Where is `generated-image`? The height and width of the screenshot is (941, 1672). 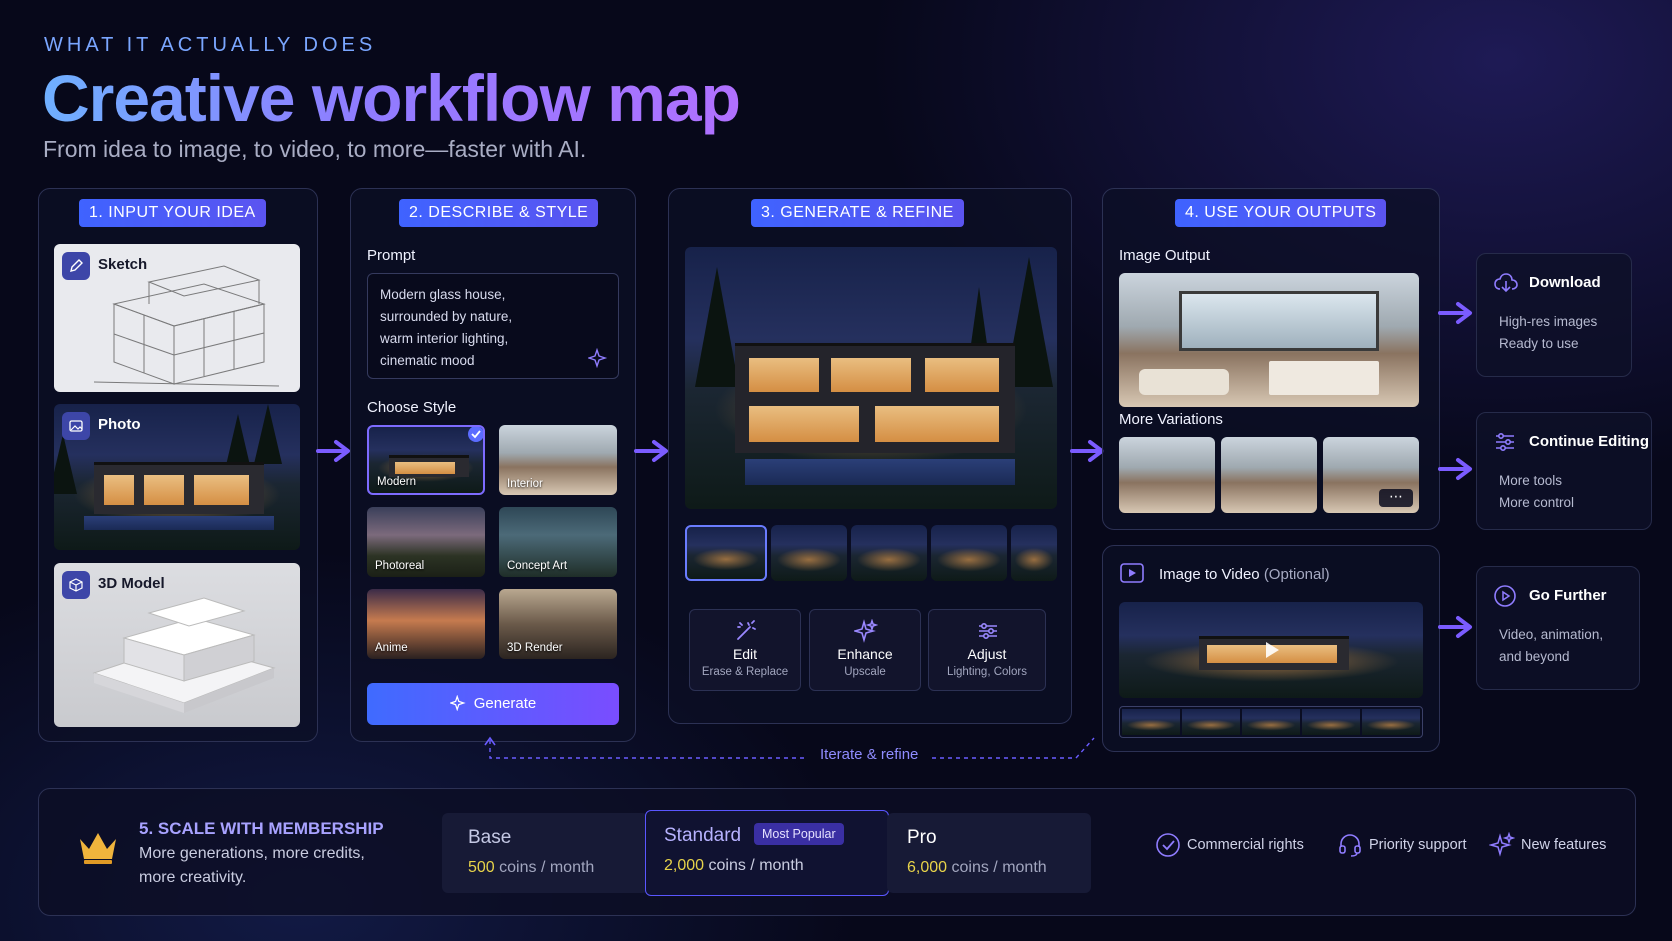
generated-image is located at coordinates (871, 378).